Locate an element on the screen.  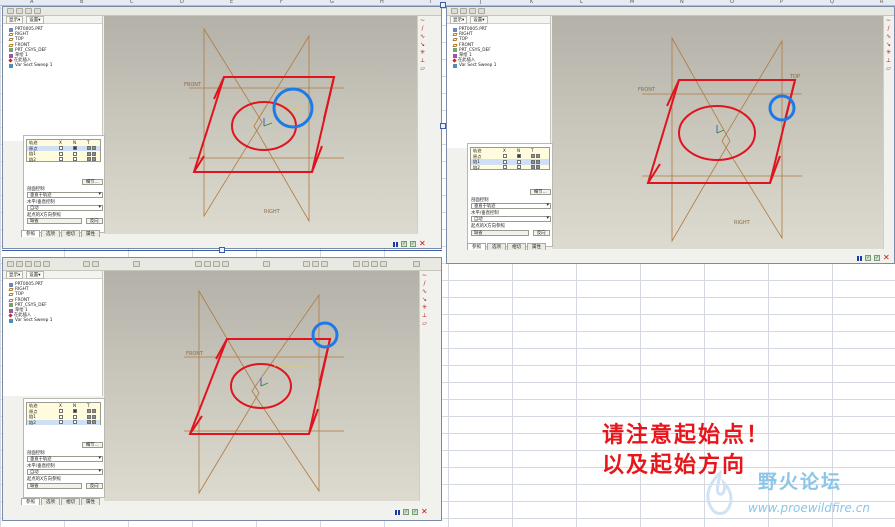
hv-control-select: 自动 is located at coordinates (65, 472).